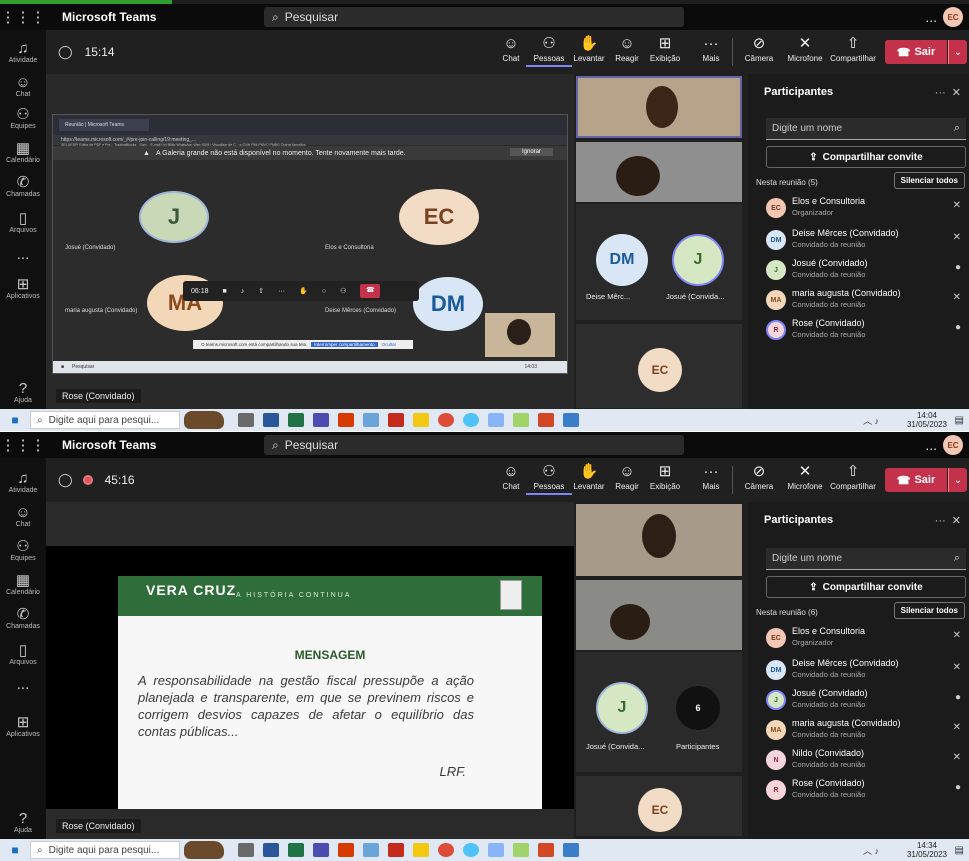  Describe the element at coordinates (246, 420) in the screenshot. I see `task-view-icon` at that location.